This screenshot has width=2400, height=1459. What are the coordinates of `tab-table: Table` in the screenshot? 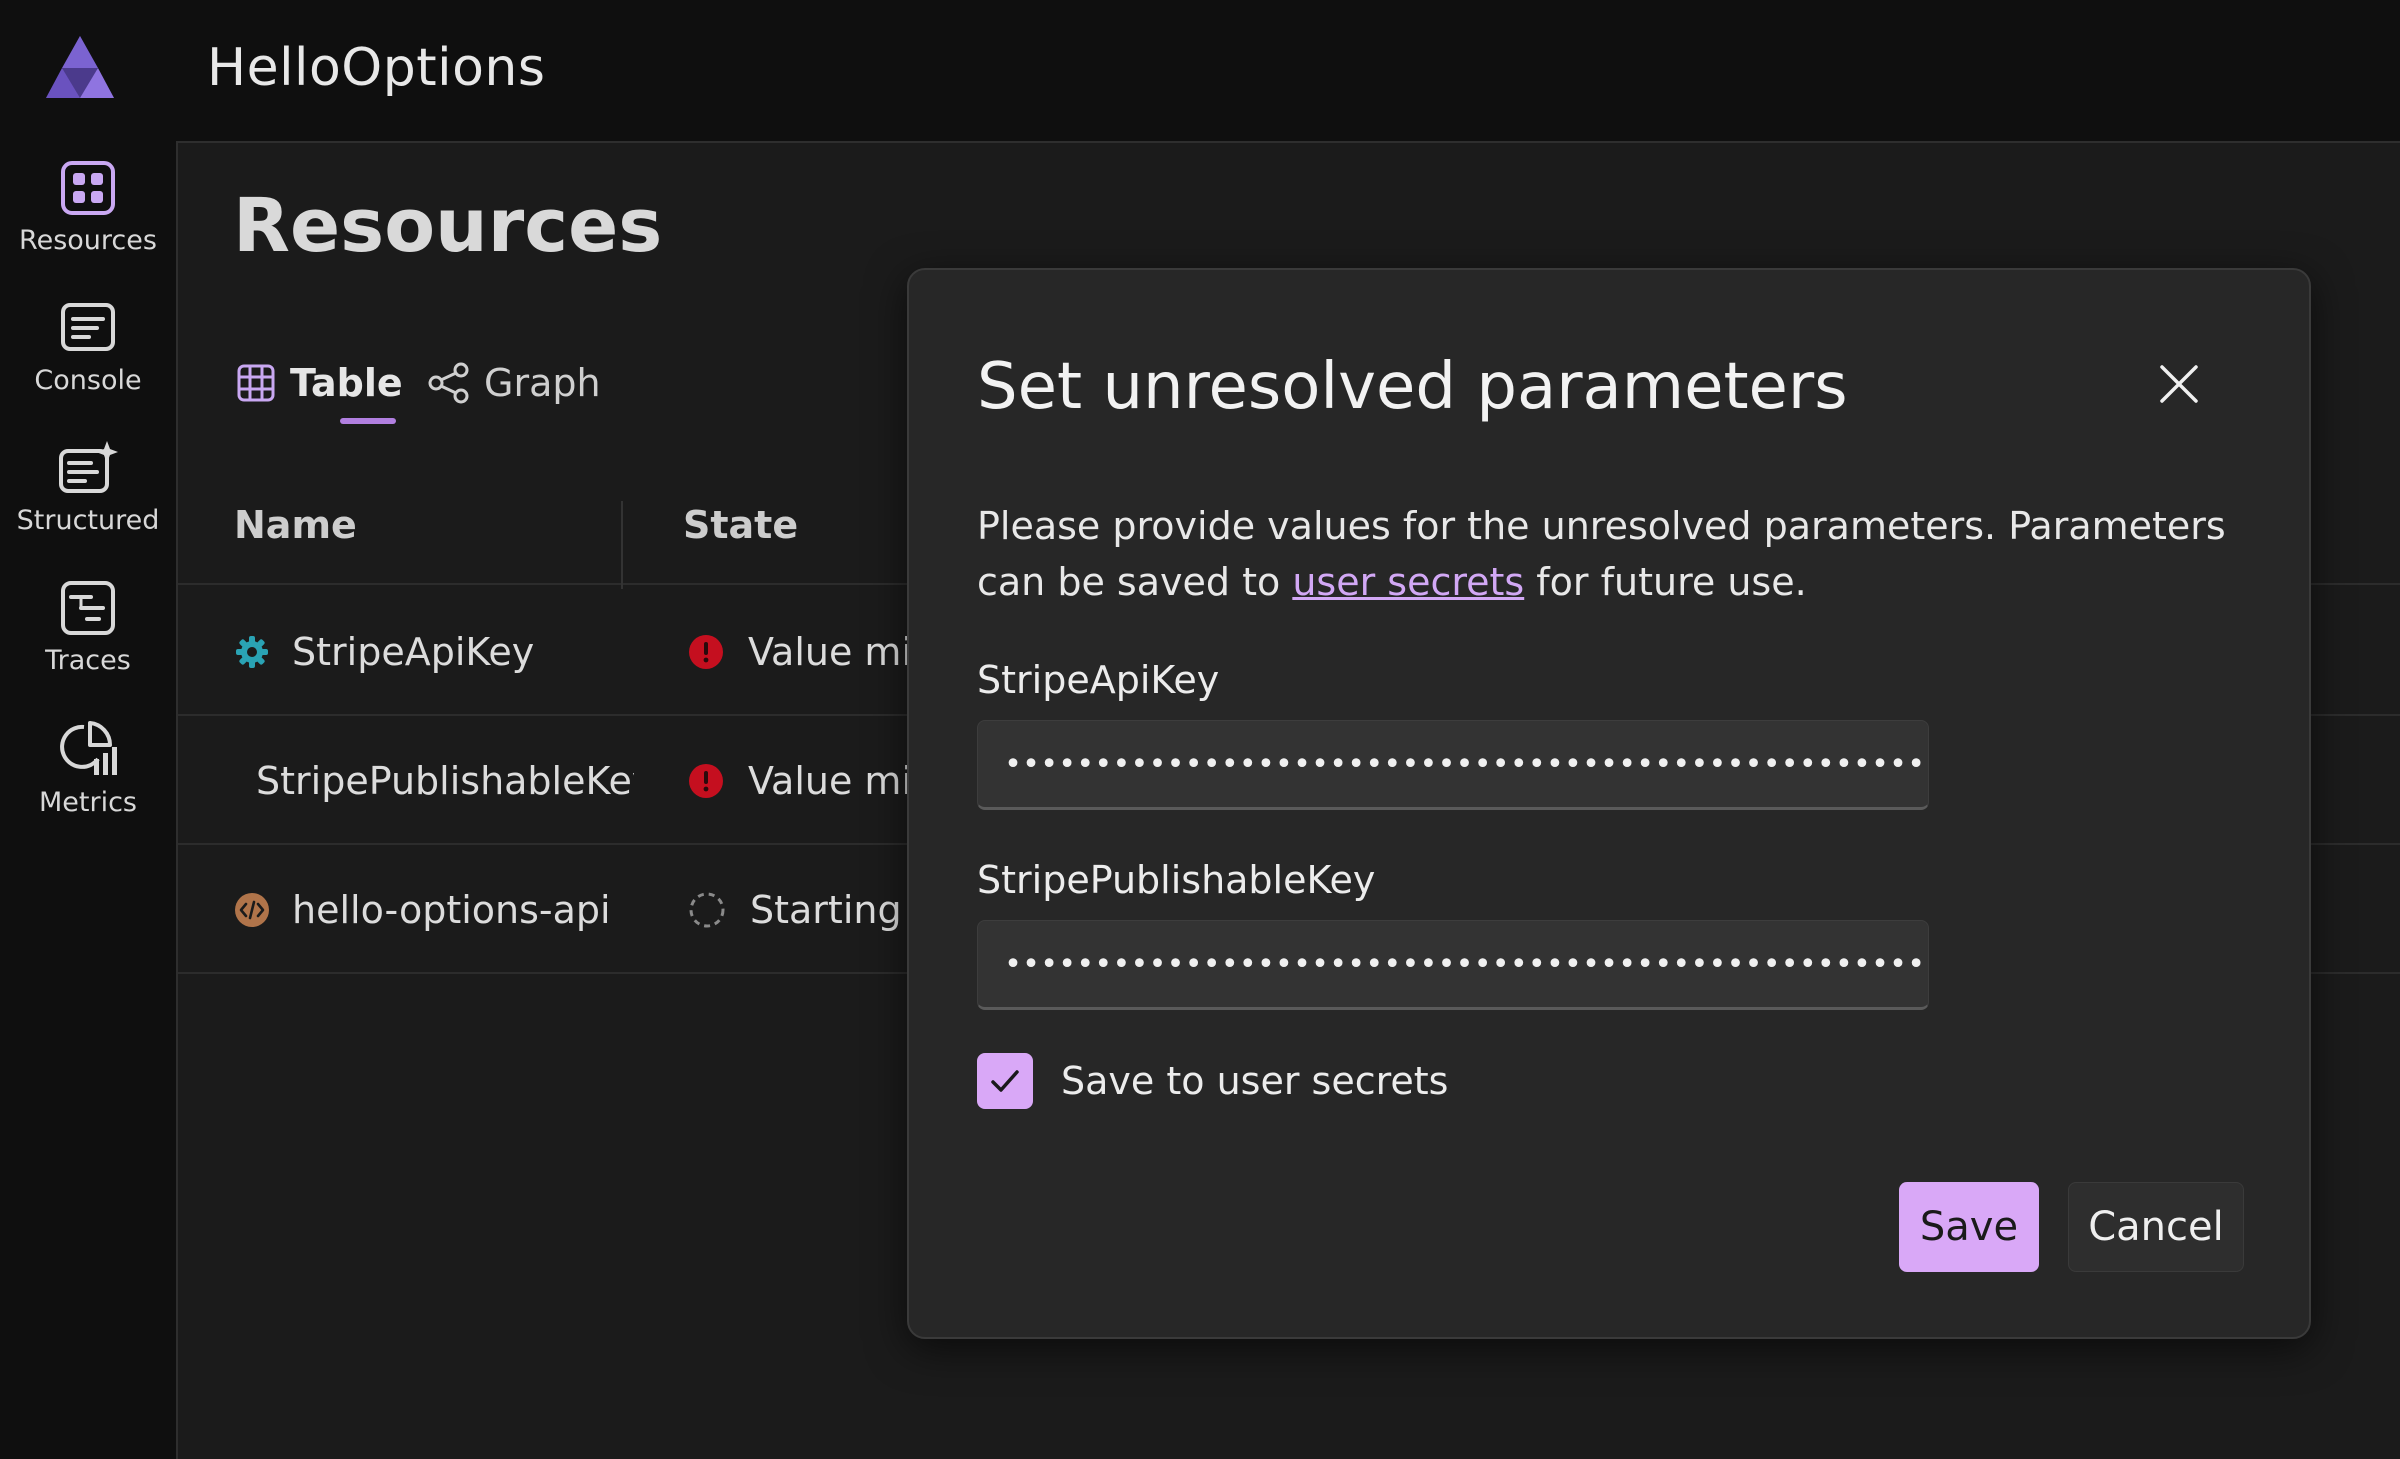 It's located at (319, 383).